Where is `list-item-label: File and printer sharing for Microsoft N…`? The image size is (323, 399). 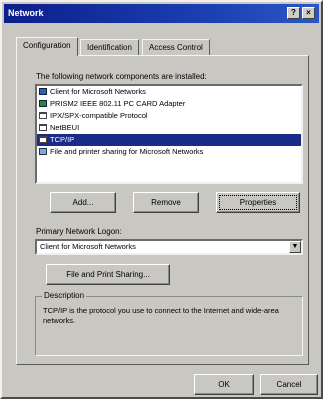
list-item-label: File and printer sharing for Microsoft N… is located at coordinates (127, 151).